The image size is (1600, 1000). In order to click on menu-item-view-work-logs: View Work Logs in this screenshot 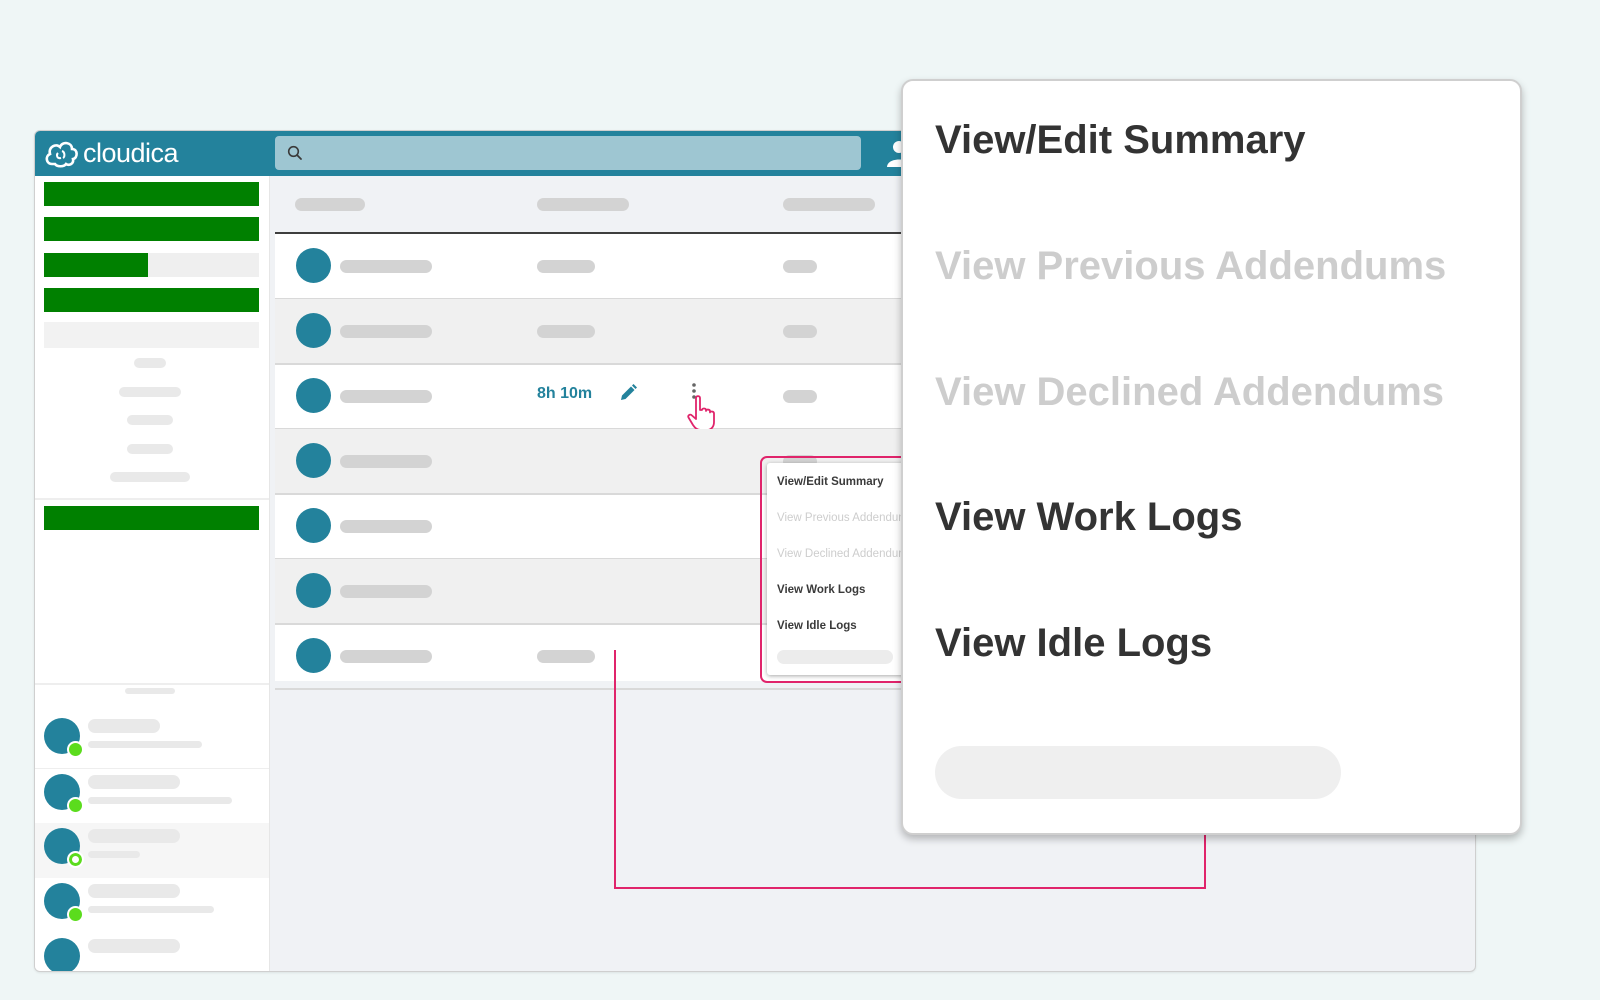, I will do `click(821, 590)`.